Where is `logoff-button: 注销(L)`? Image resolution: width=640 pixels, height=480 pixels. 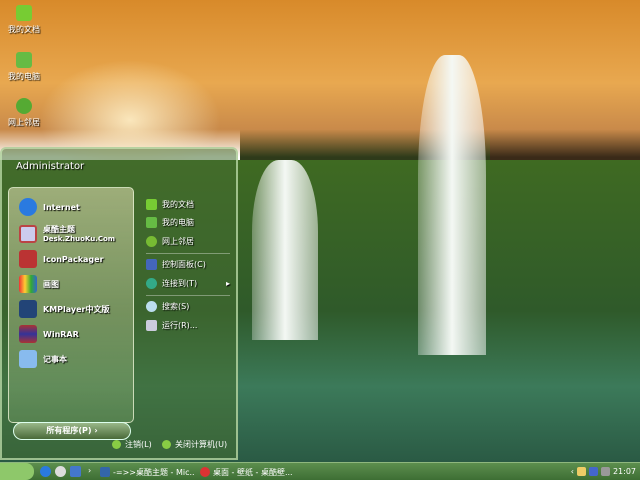
logoff-button: 注销(L) is located at coordinates (132, 444).